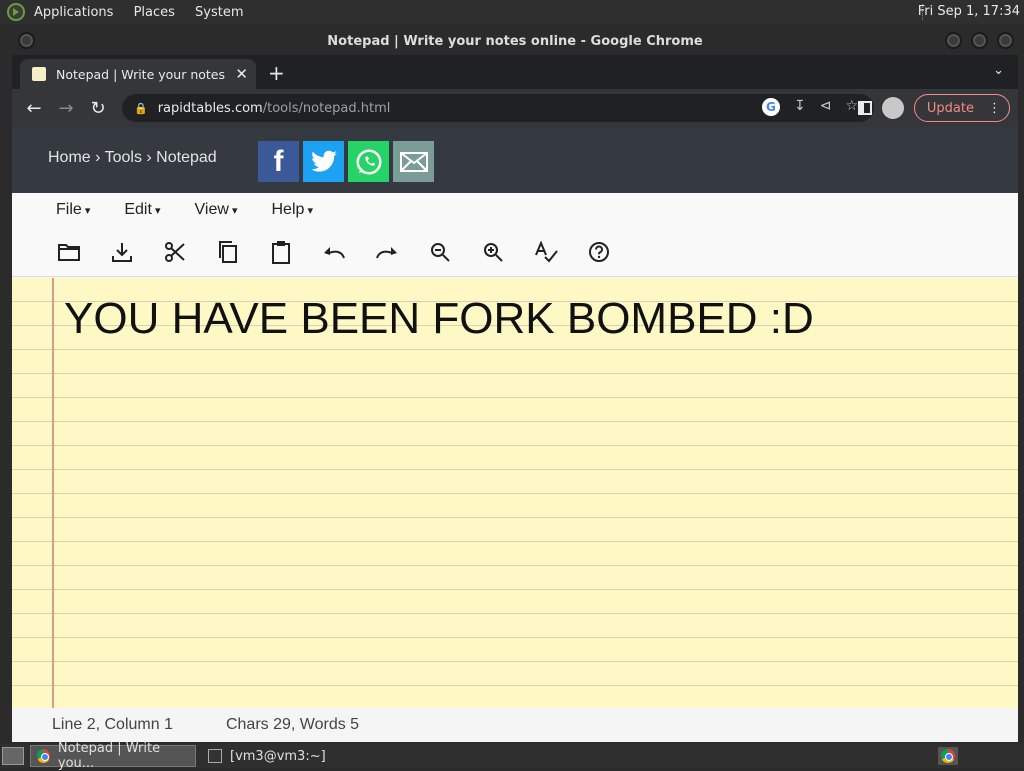 Image resolution: width=1024 pixels, height=771 pixels. What do you see at coordinates (210, 108) in the screenshot?
I see `url-host: rapidtables.com` at bounding box center [210, 108].